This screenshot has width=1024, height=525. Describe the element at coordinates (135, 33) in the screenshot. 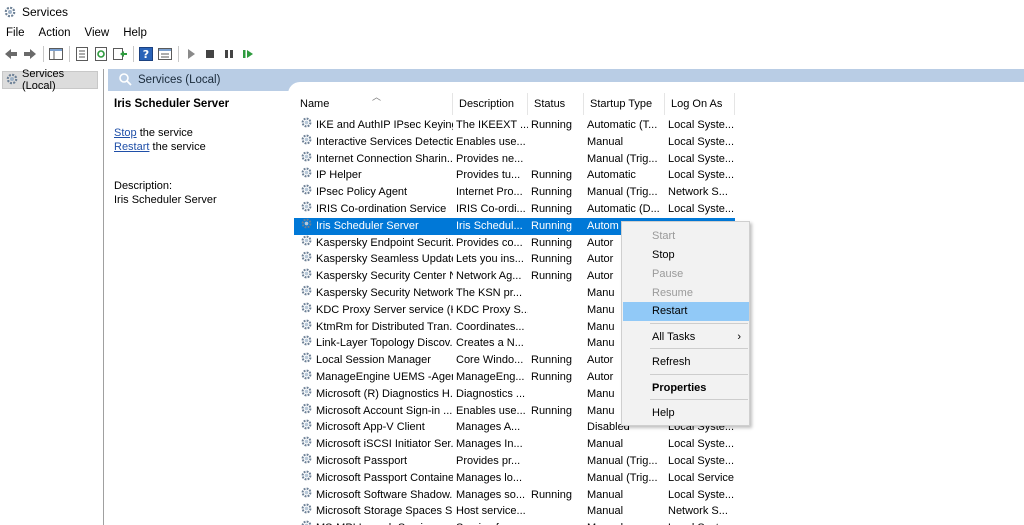

I see `menu-help: Help` at that location.